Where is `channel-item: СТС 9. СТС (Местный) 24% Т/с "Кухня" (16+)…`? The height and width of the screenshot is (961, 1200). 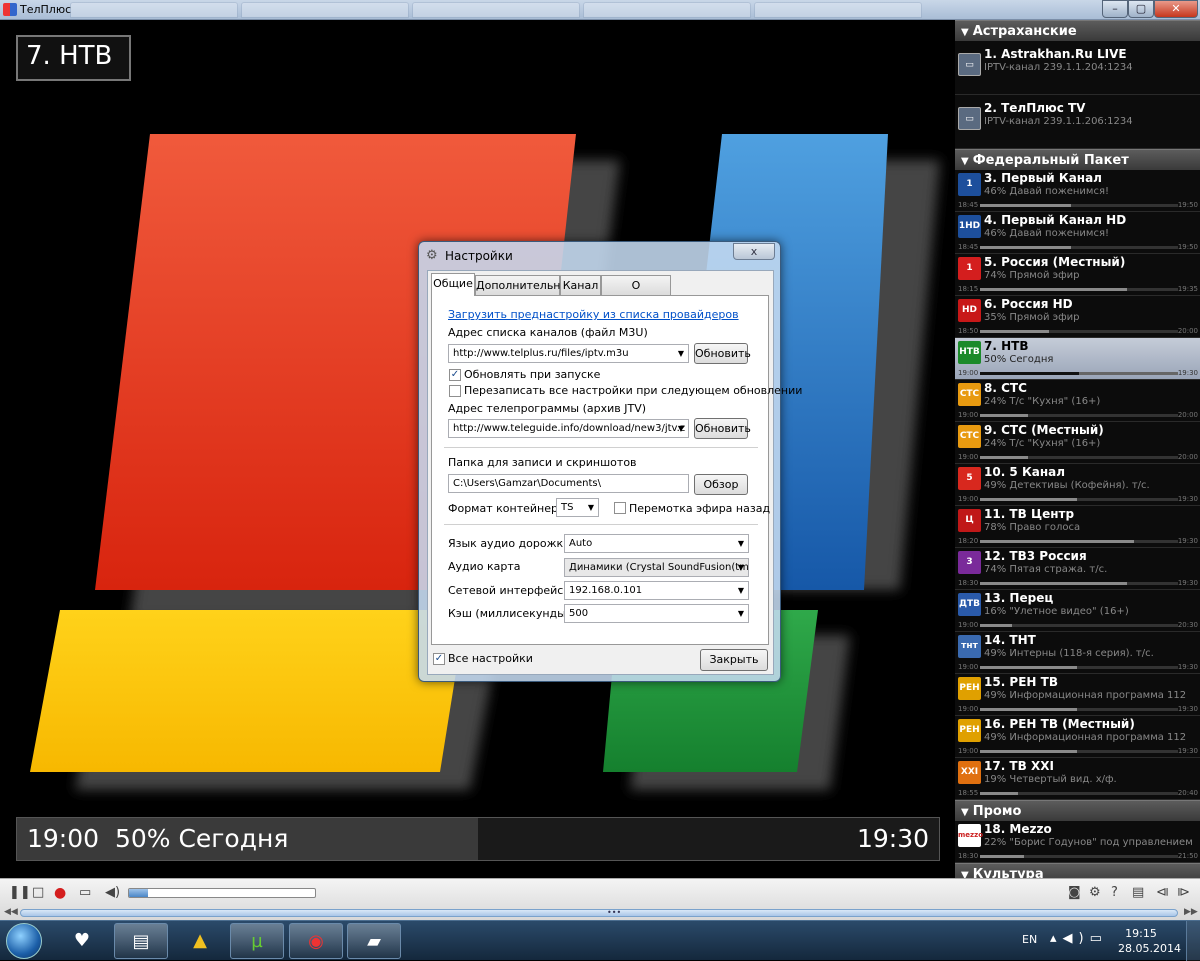 channel-item: СТС 9. СТС (Местный) 24% Т/с "Кухня" (16+)… is located at coordinates (1077, 443).